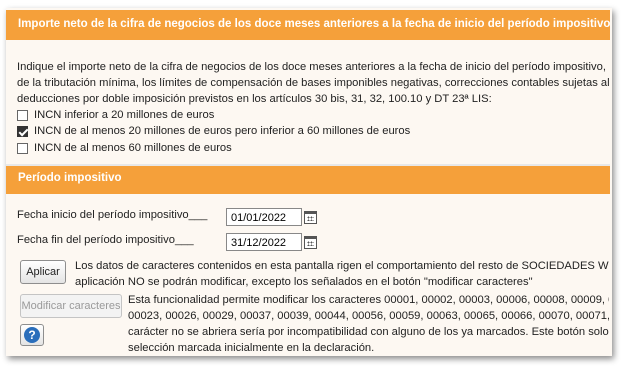 This screenshot has height=366, width=621. What do you see at coordinates (264, 242) in the screenshot?
I see `end-date-input` at bounding box center [264, 242].